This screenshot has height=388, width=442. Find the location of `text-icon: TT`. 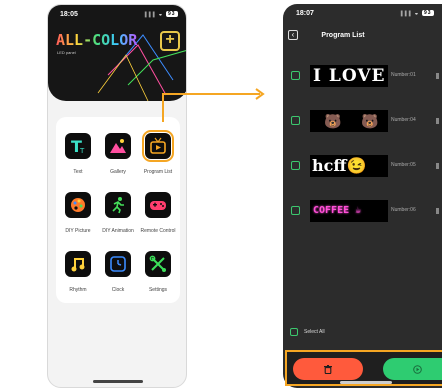

text-icon: TT is located at coordinates (78, 146).